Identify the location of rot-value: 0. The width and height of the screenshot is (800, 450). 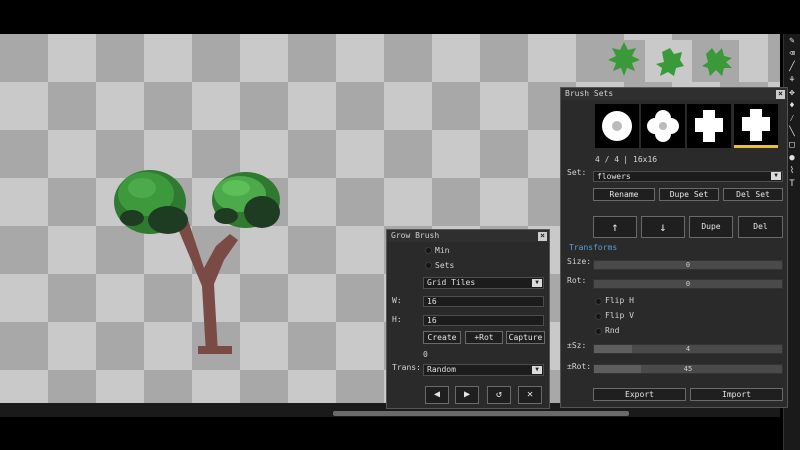
(688, 284).